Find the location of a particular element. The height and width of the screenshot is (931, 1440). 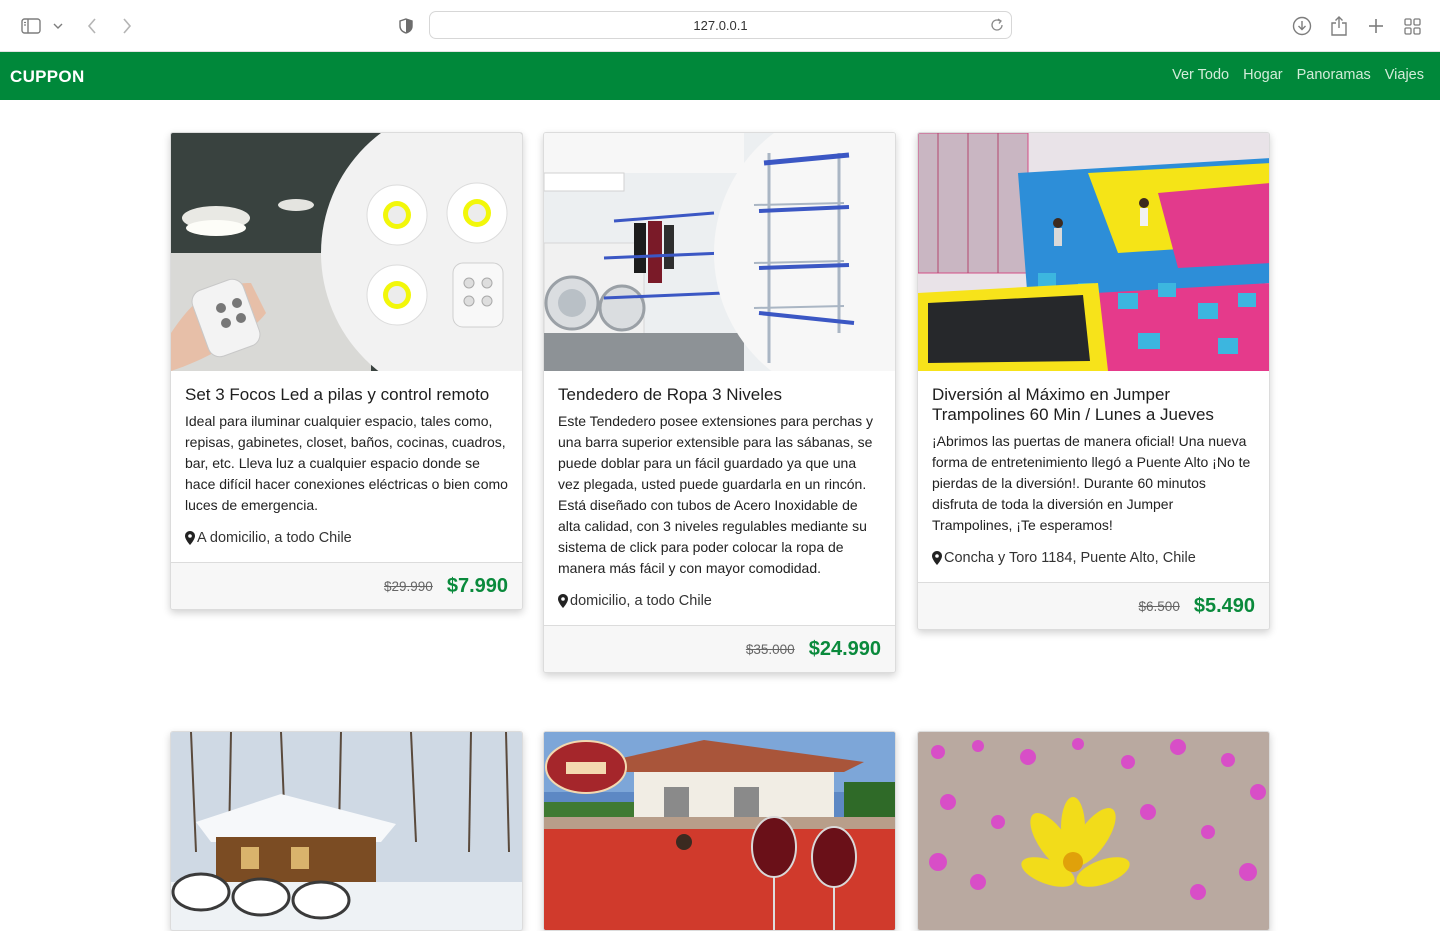

nav-link-ver-todo: Ver Todo is located at coordinates (1200, 75).